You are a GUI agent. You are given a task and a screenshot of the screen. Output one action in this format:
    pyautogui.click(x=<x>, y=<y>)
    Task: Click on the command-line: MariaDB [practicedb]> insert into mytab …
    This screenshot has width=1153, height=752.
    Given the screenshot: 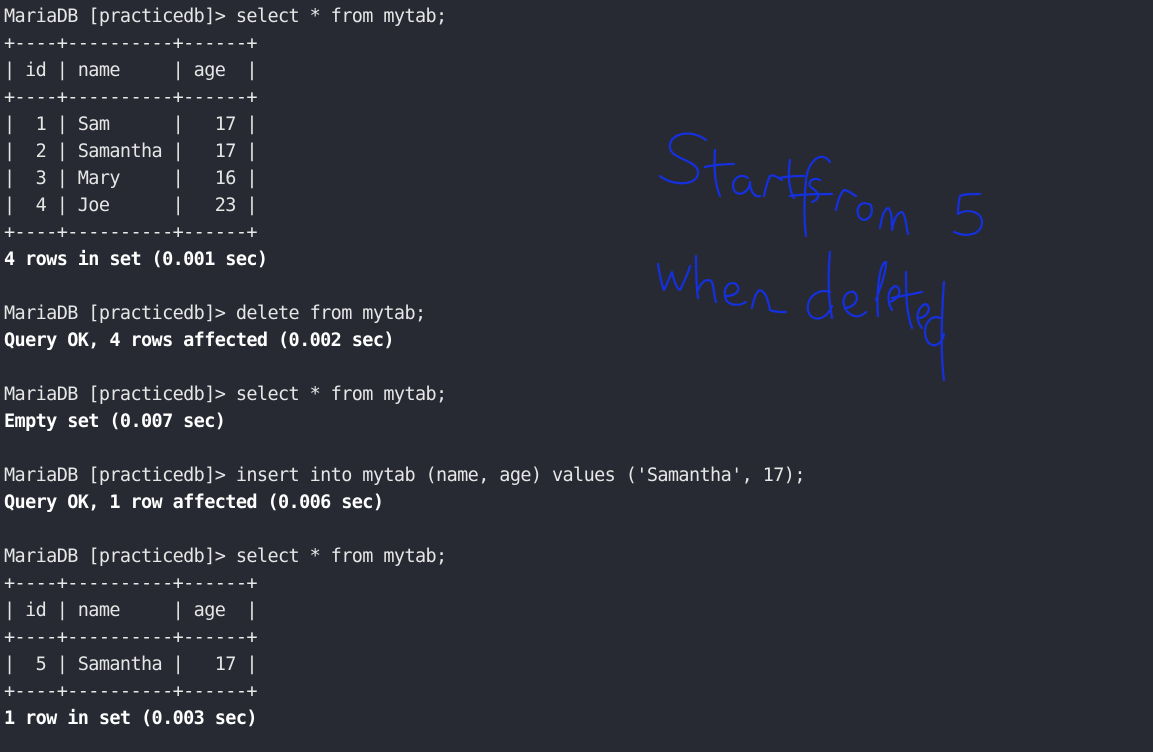 What is the action you would take?
    pyautogui.click(x=404, y=475)
    